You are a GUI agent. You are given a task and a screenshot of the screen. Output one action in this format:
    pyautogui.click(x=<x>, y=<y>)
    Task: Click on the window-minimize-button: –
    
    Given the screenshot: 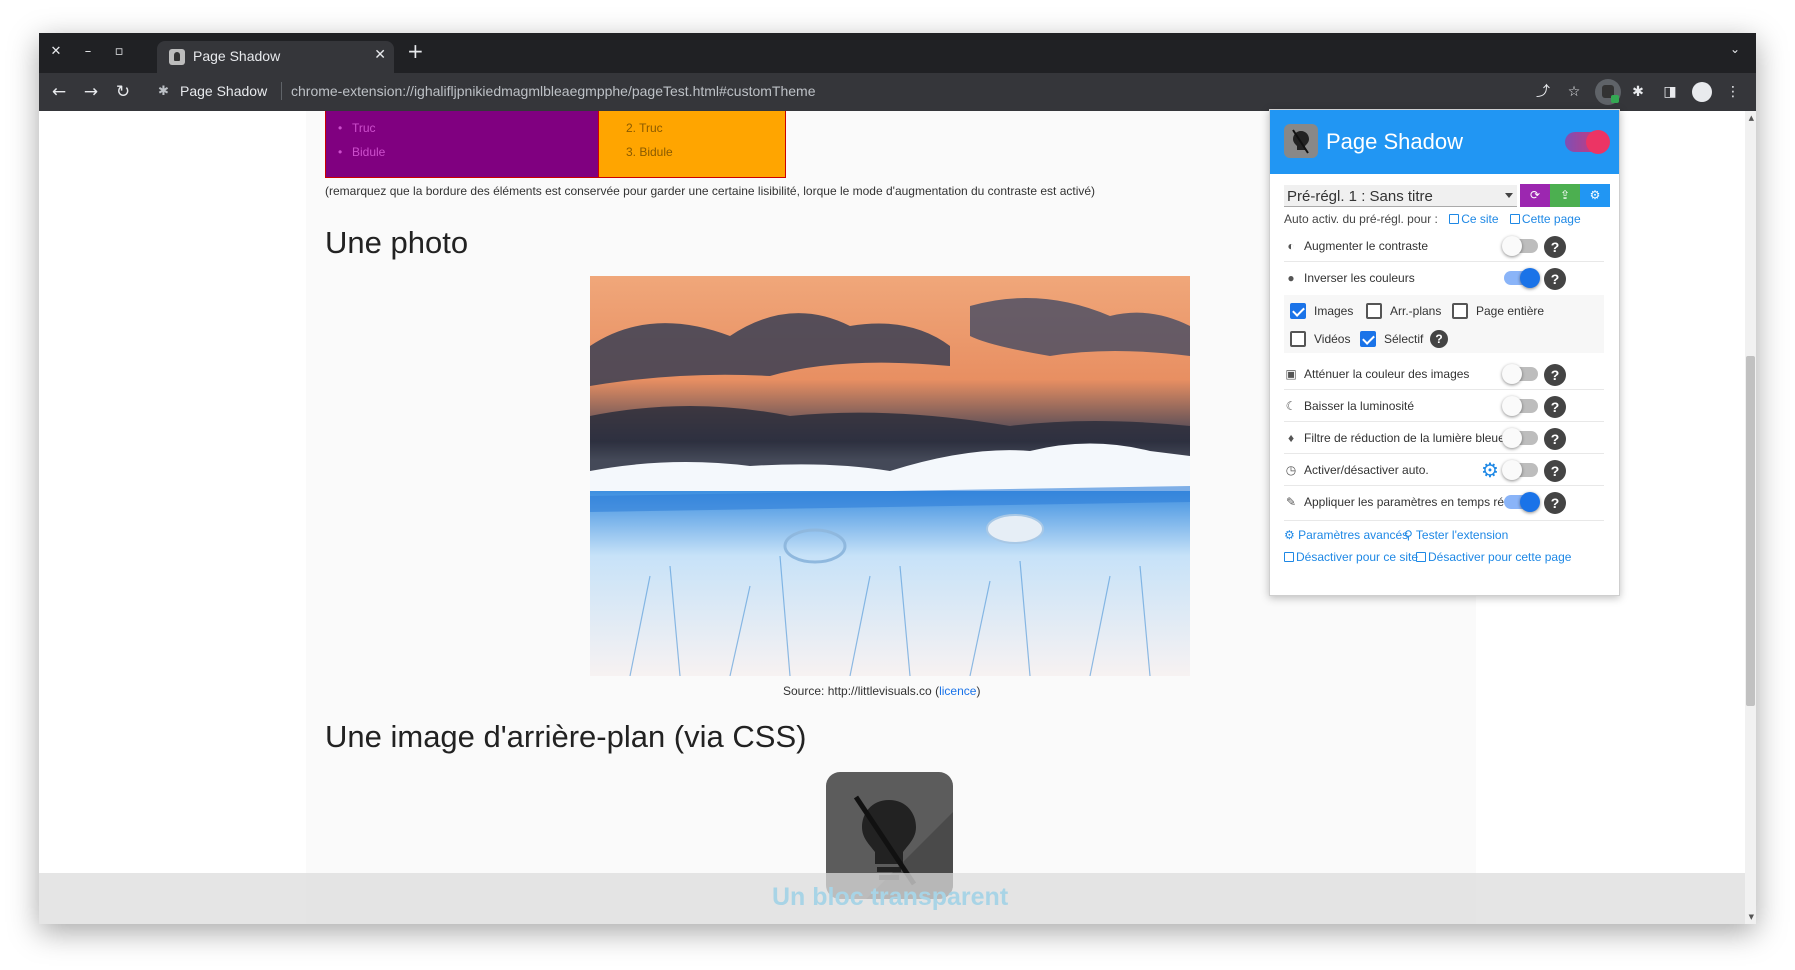 What is the action you would take?
    pyautogui.click(x=88, y=52)
    